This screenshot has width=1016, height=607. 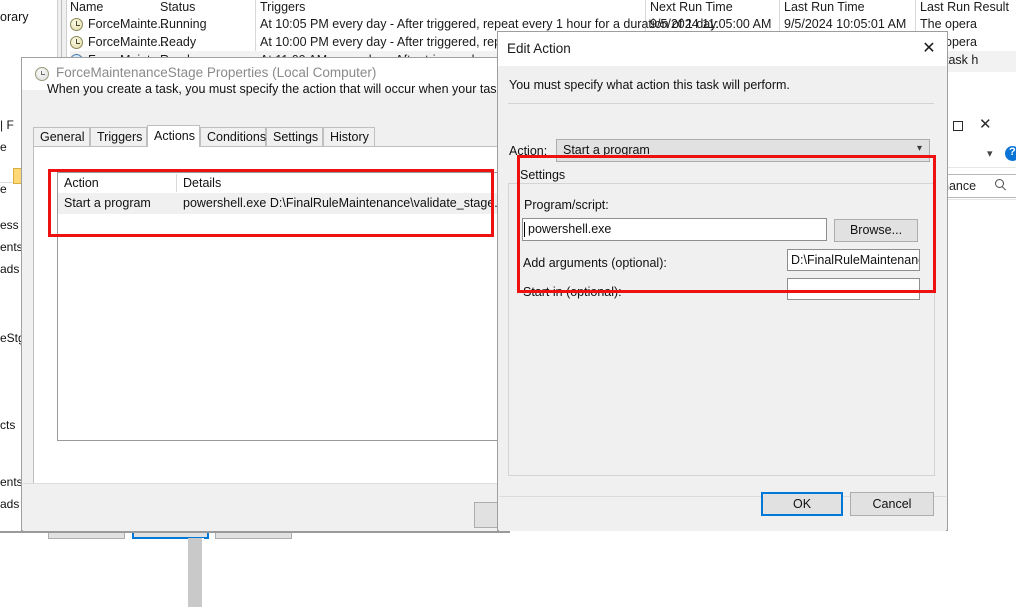 What do you see at coordinates (572, 292) in the screenshot?
I see `startin-label: Start in (optional):` at bounding box center [572, 292].